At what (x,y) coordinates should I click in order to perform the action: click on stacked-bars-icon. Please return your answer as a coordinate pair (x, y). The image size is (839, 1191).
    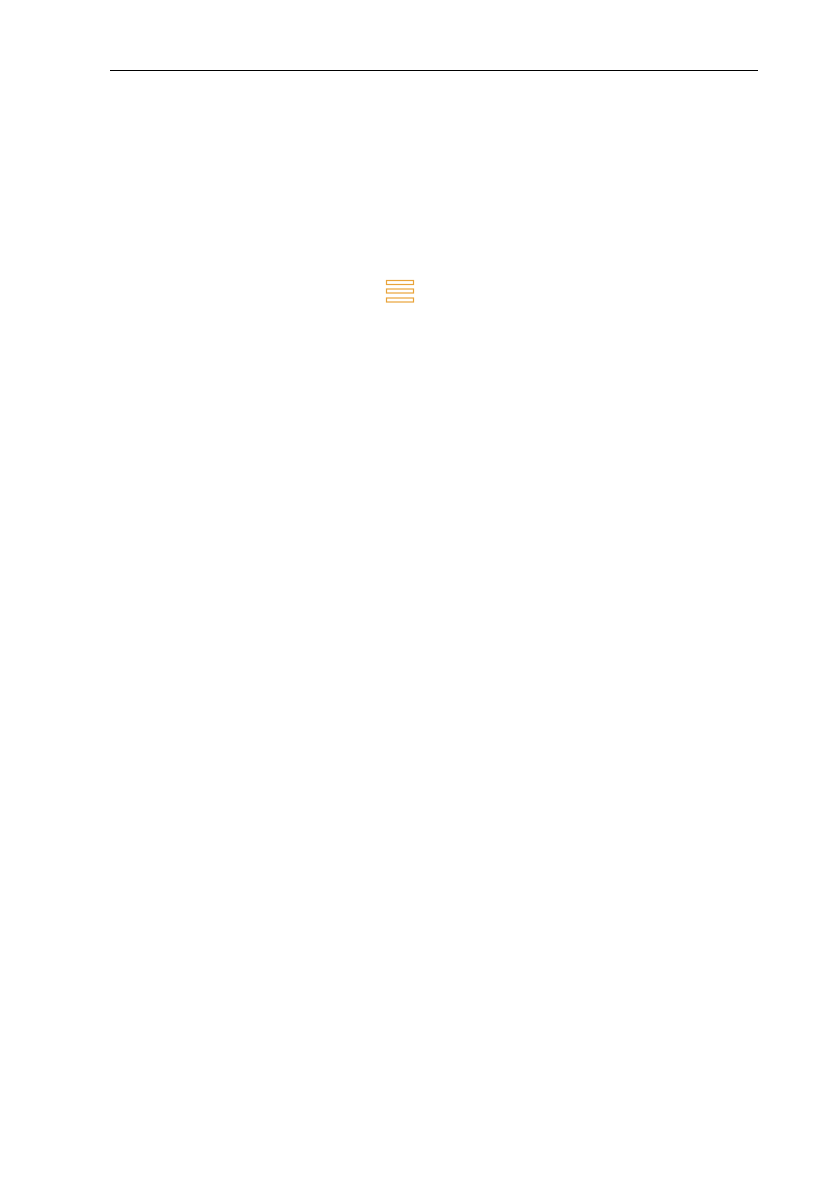
    Looking at the image, I should click on (400, 291).